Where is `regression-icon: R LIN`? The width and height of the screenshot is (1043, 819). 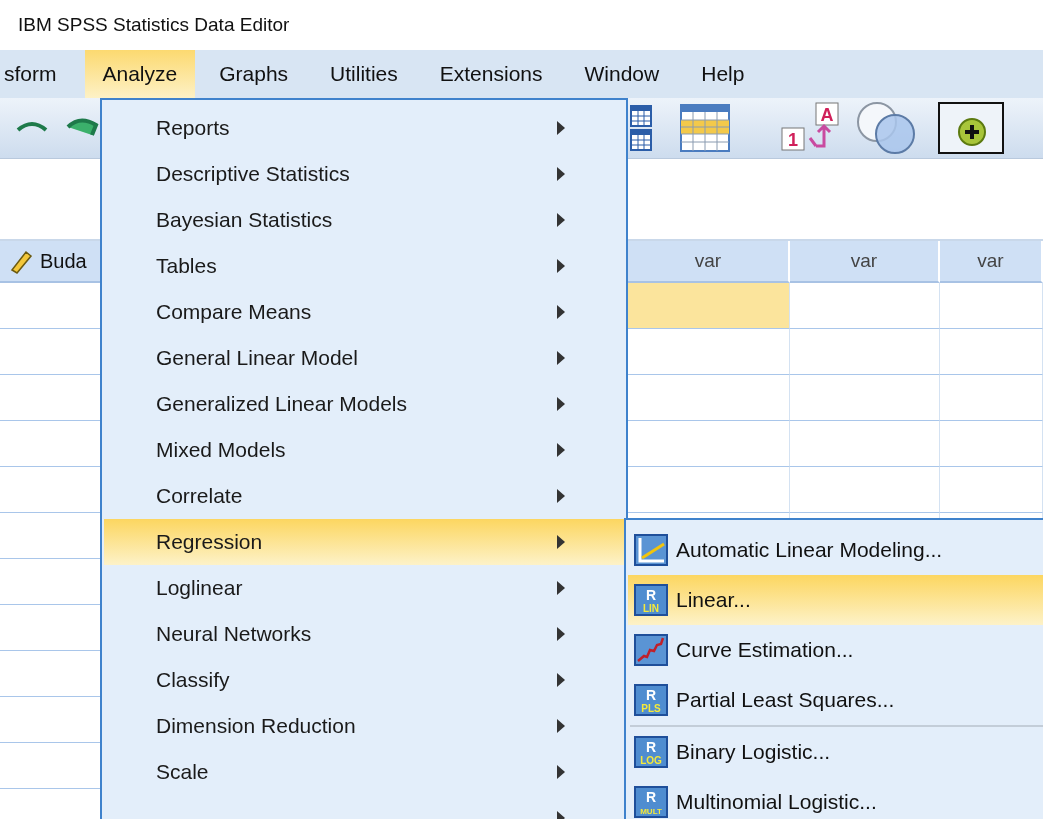
regression-icon: R LIN is located at coordinates (651, 600).